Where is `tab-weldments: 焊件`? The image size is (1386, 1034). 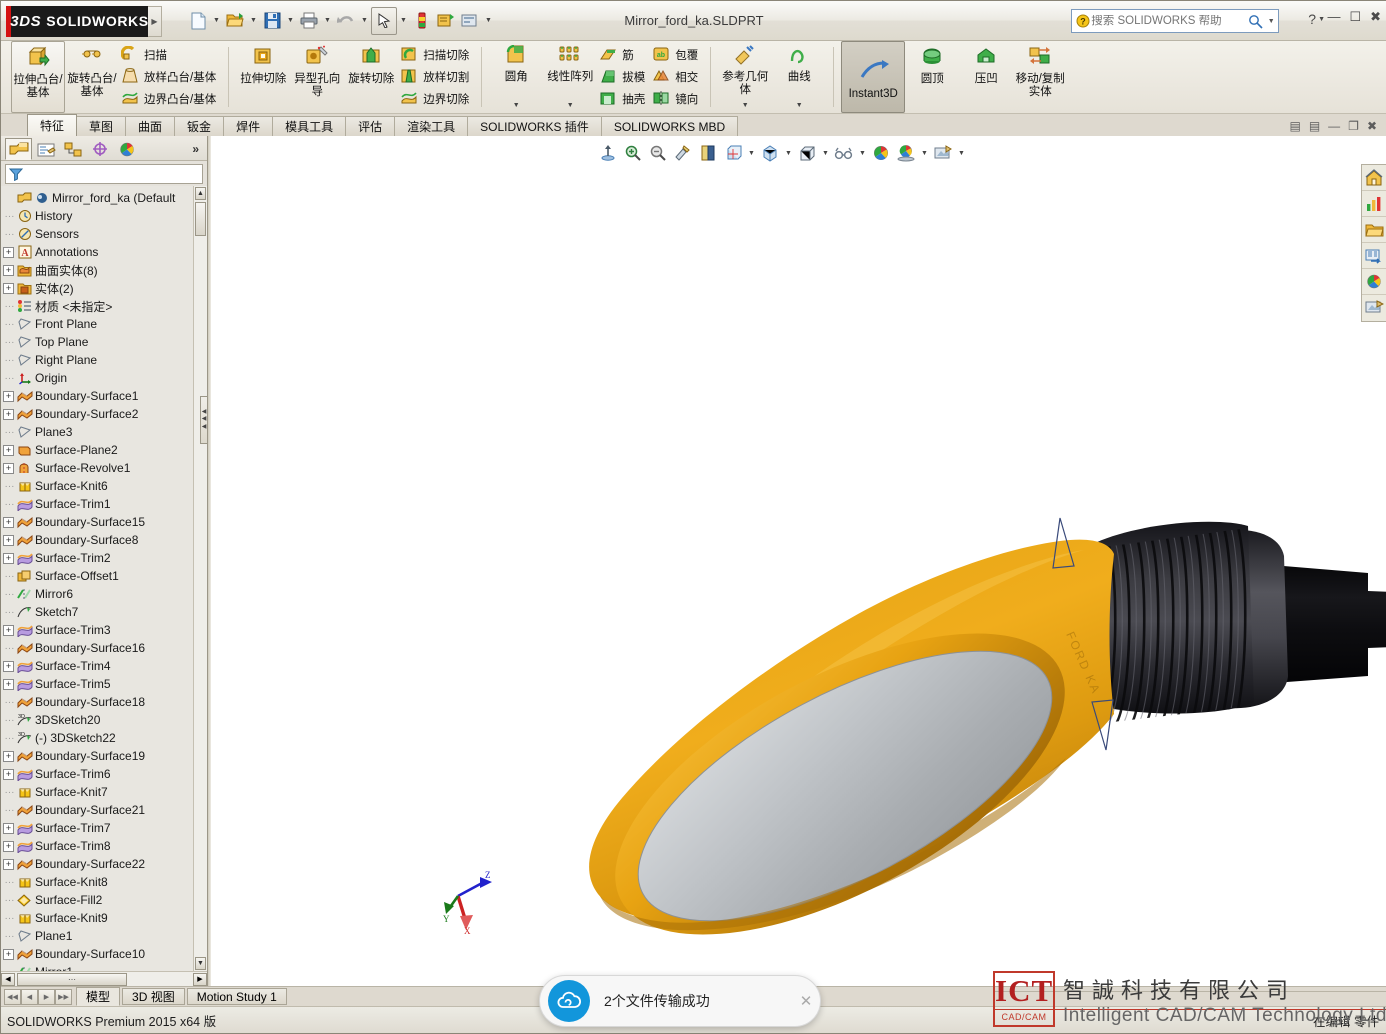
tab-weldments: 焊件 is located at coordinates (248, 126).